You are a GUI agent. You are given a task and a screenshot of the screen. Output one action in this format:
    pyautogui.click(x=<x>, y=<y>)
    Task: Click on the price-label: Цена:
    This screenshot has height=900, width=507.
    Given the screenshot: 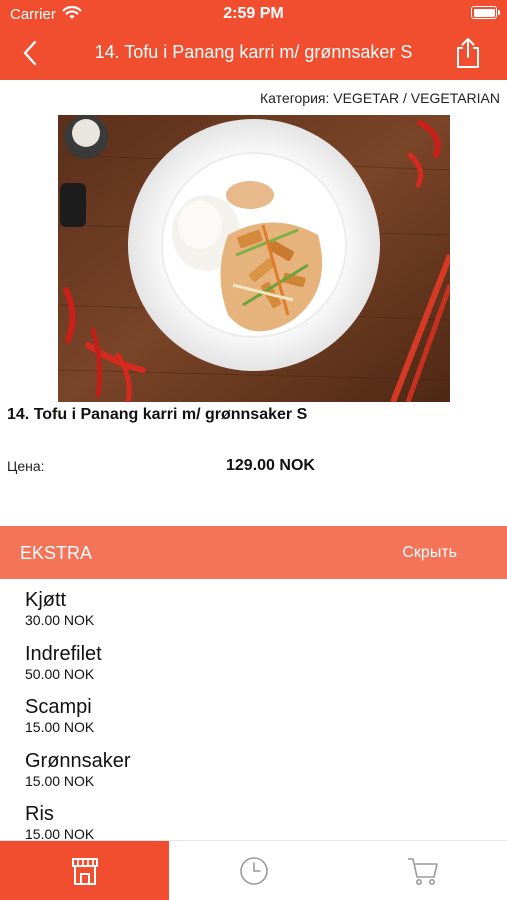 What is the action you would take?
    pyautogui.click(x=26, y=466)
    